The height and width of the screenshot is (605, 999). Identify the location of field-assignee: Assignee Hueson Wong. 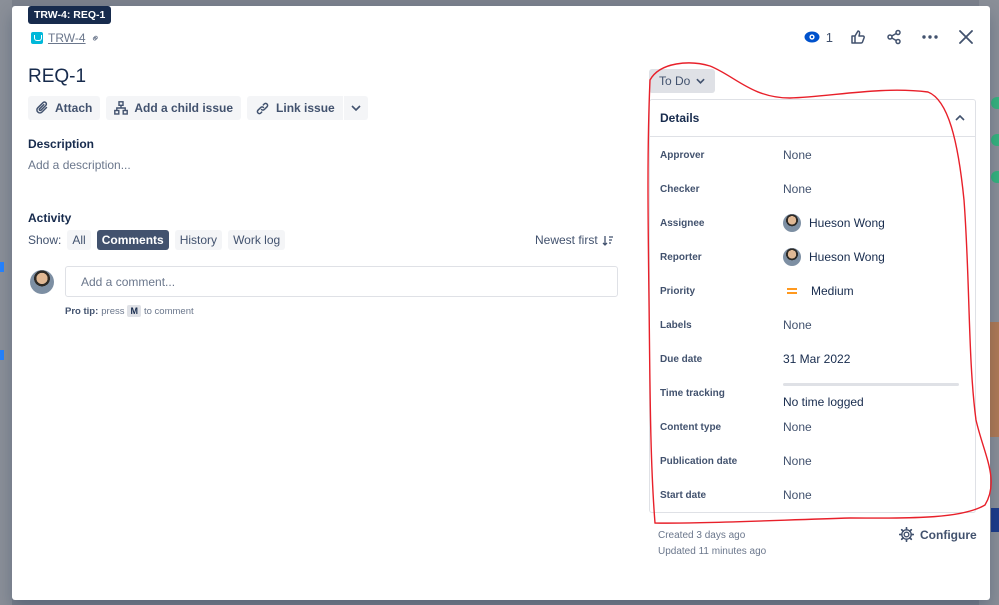
(812, 223).